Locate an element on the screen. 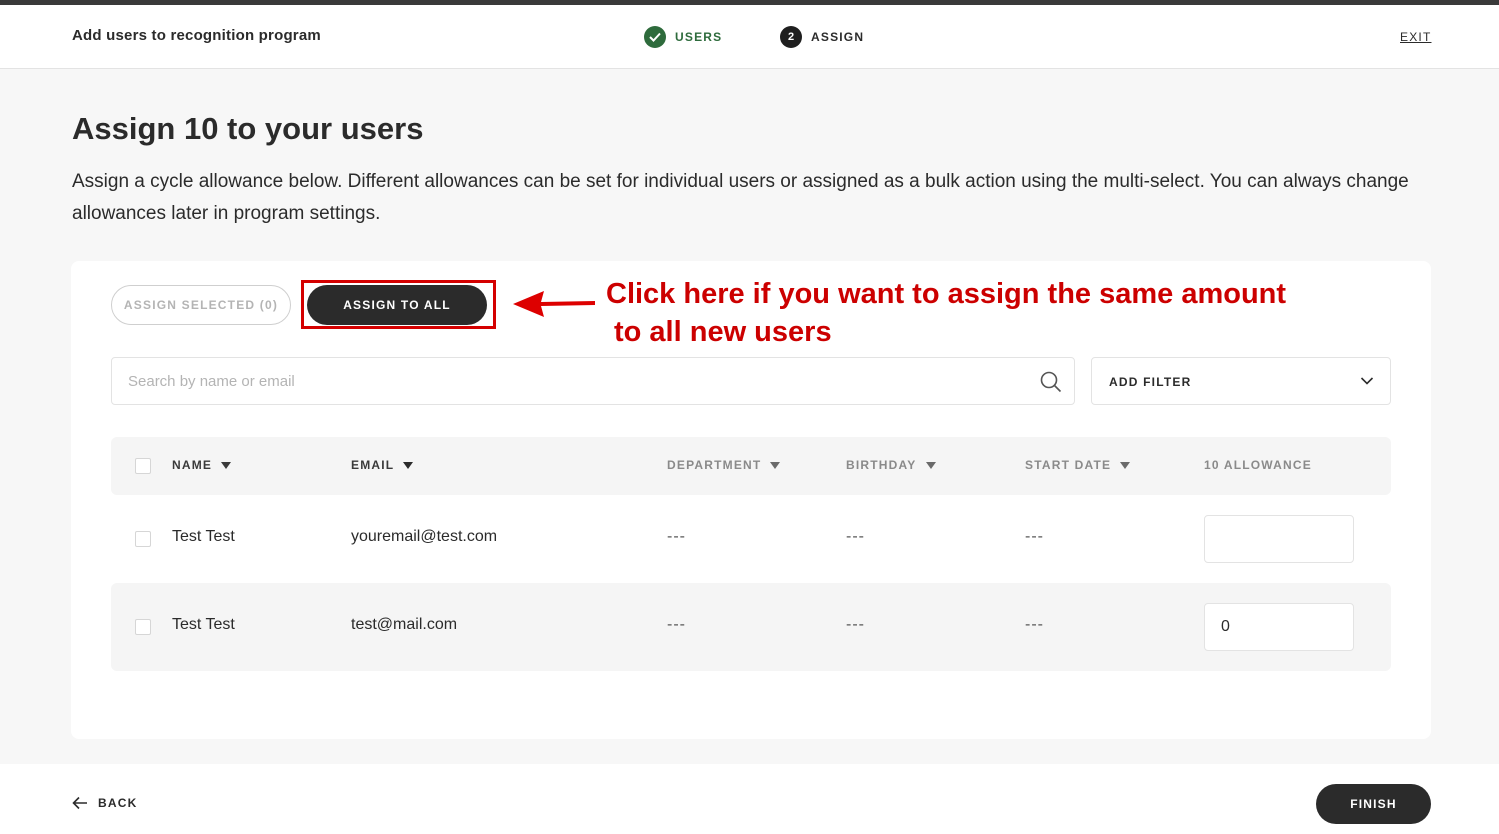 The image size is (1499, 834). step-number-badge: 2 is located at coordinates (791, 37).